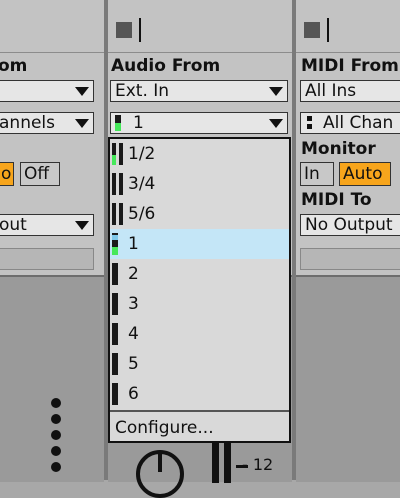 The height and width of the screenshot is (498, 400). What do you see at coordinates (199, 154) in the screenshot?
I see `channel-menu-item: 1/2` at bounding box center [199, 154].